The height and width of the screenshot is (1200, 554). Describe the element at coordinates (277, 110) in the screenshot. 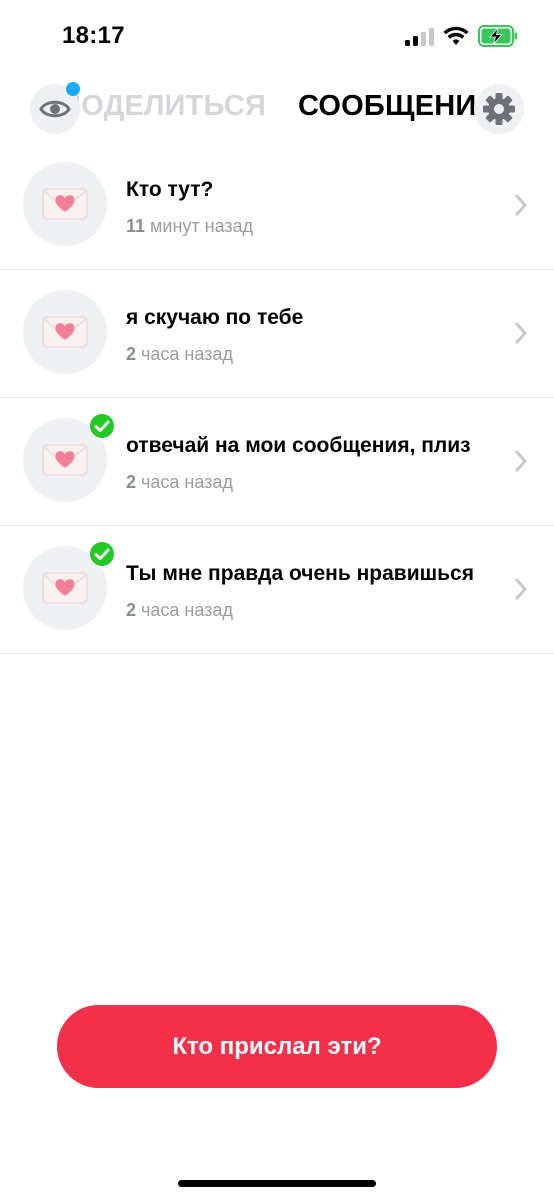

I see `top-header: ПОДЕЛИТЬСЯ СООБЩЕНИЯ` at that location.